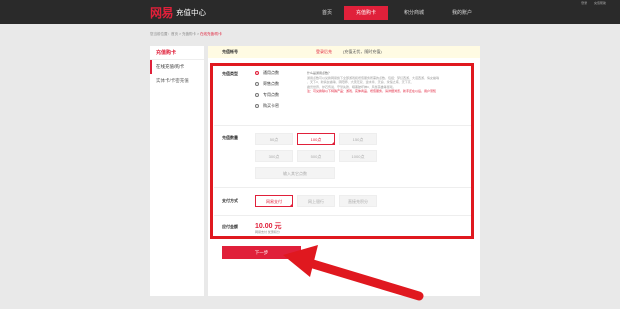  What do you see at coordinates (462, 13) in the screenshot?
I see `nav-item-my-account: 我的账户` at bounding box center [462, 13].